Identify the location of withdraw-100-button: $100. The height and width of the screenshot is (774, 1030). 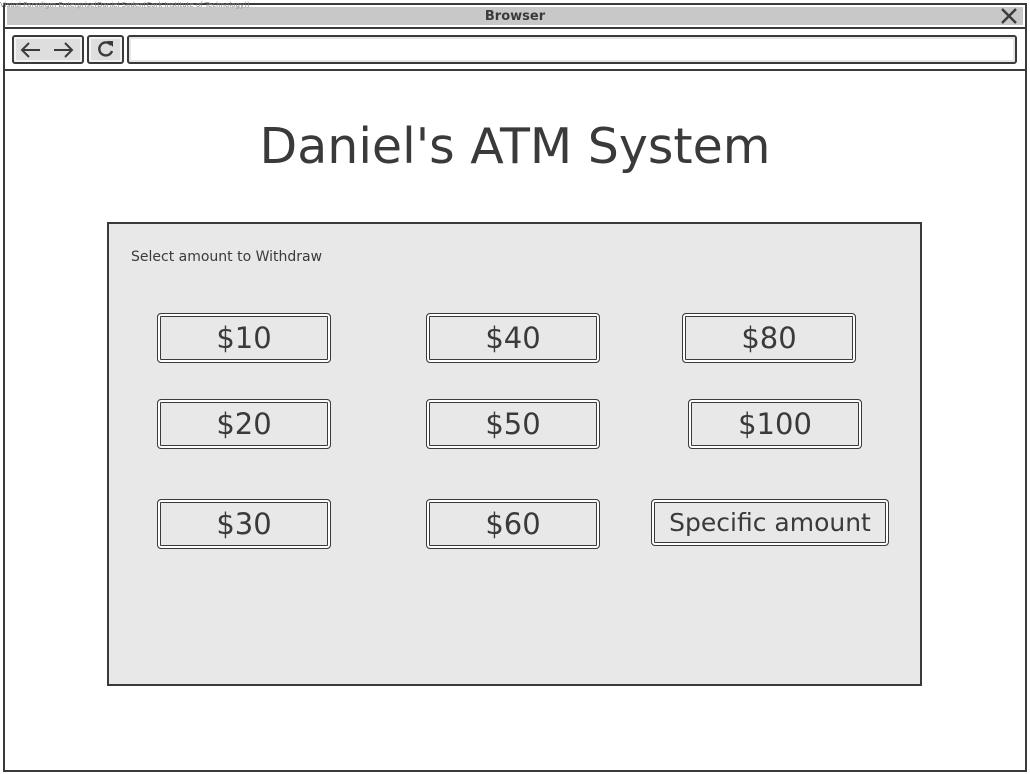
(775, 424).